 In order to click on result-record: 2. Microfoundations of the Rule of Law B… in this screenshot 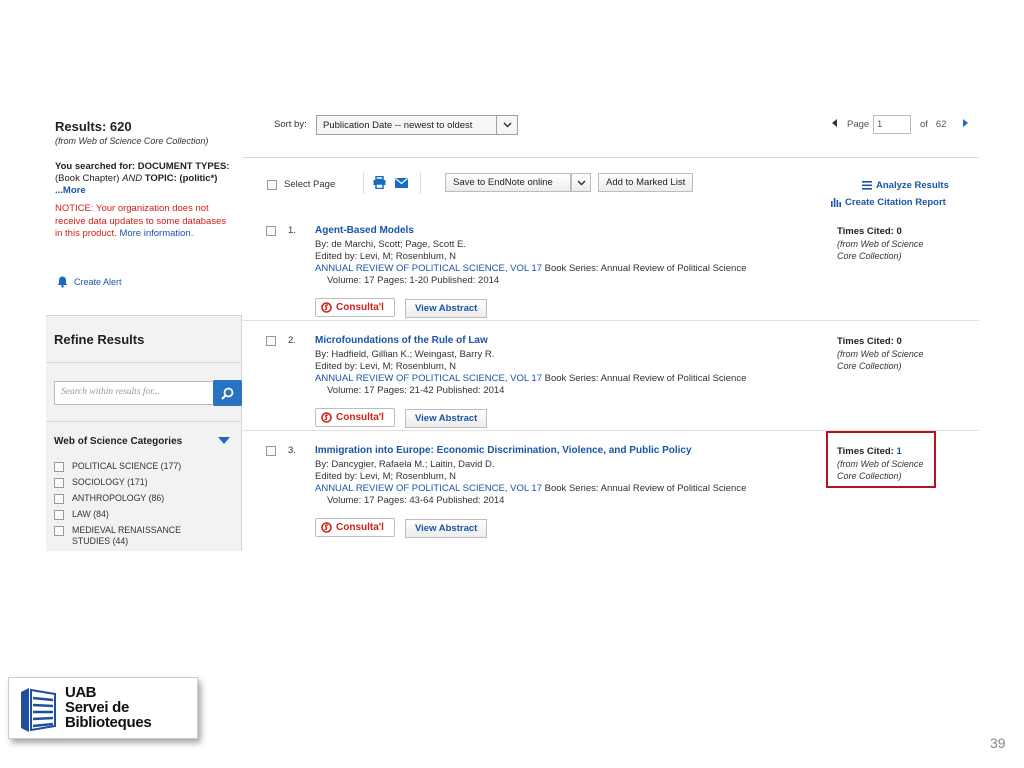, I will do `click(611, 387)`.